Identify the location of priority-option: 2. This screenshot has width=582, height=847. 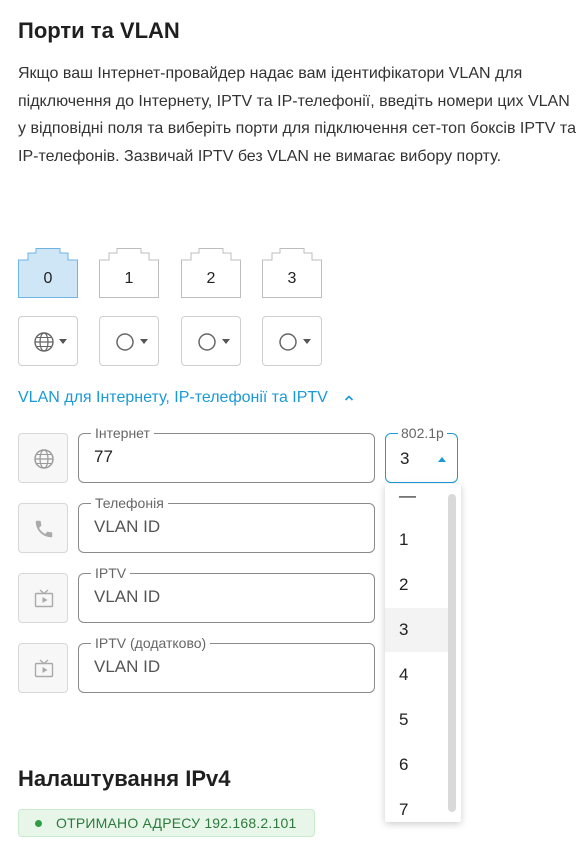
(417, 585).